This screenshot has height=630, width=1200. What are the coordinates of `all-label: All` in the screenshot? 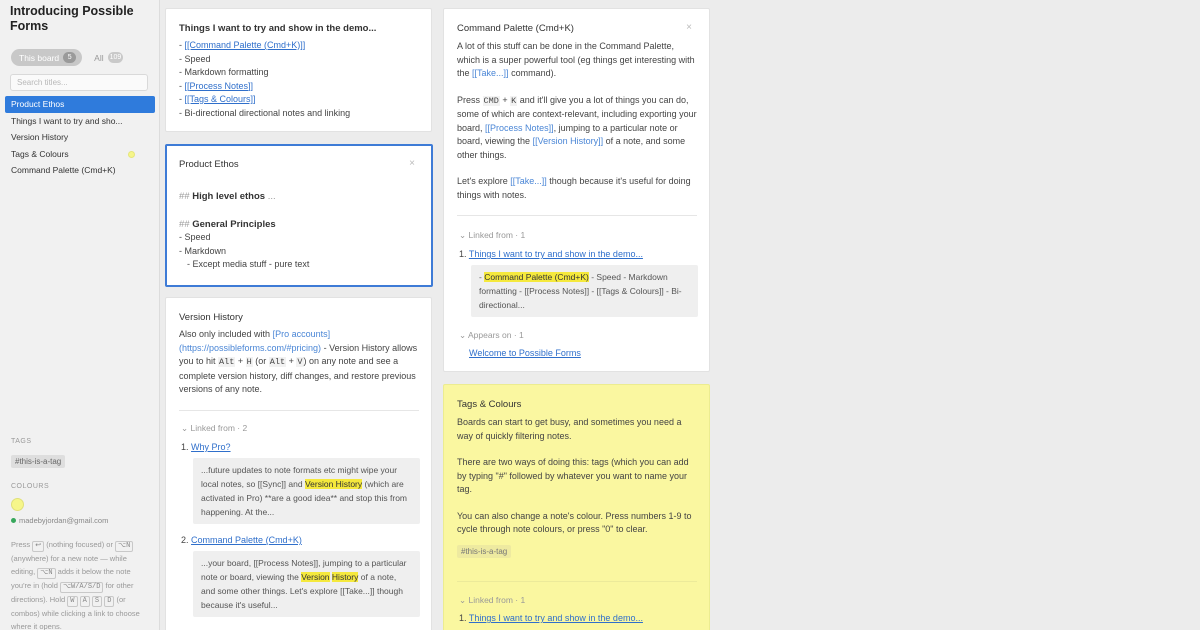 It's located at (99, 57).